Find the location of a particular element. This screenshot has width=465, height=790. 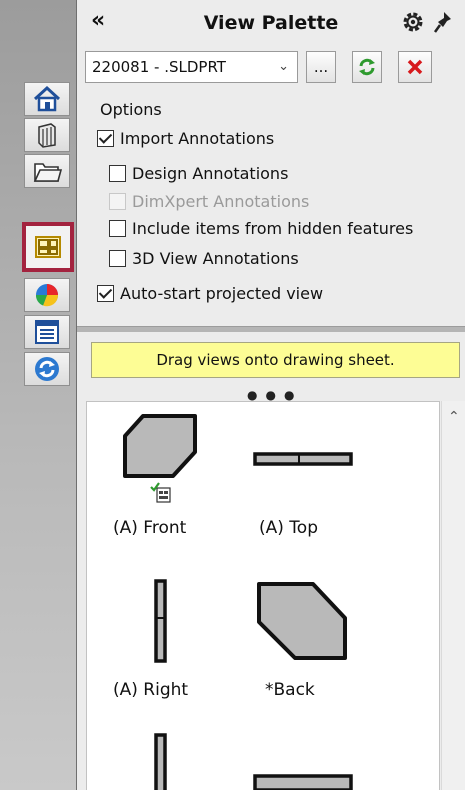

dimxpert-annotations-label: DimXpert Annotations is located at coordinates (221, 201).